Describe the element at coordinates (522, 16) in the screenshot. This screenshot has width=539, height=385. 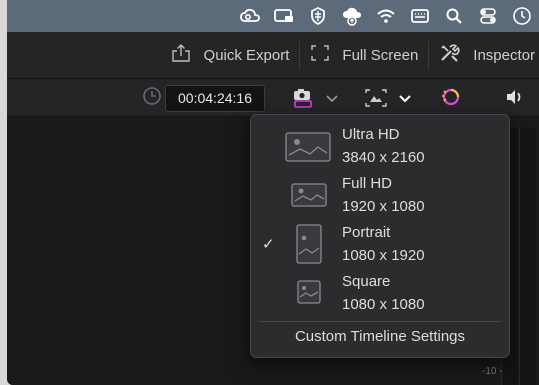
I see `clock-icon` at that location.